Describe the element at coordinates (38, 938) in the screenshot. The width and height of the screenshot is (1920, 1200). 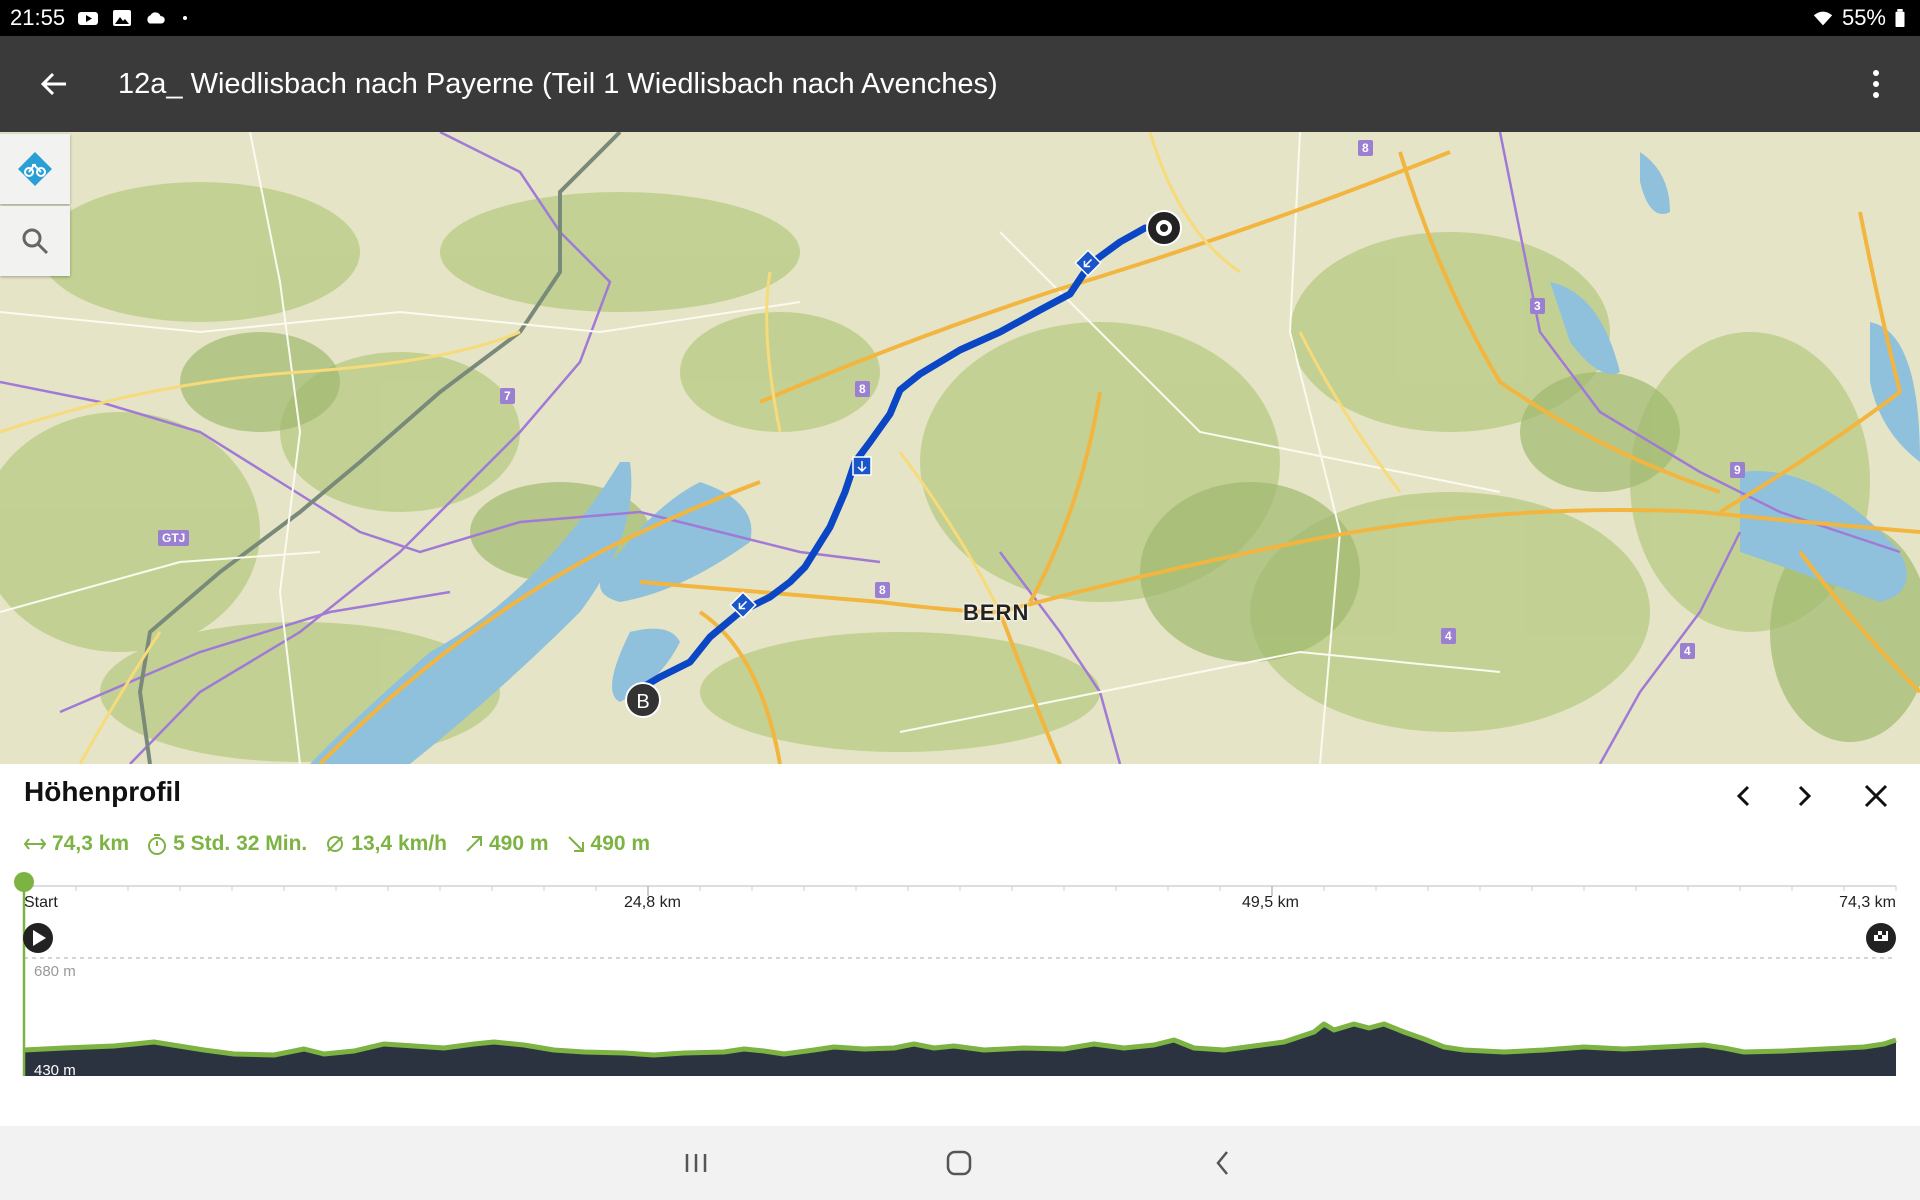
I see `start-flag-icon` at that location.